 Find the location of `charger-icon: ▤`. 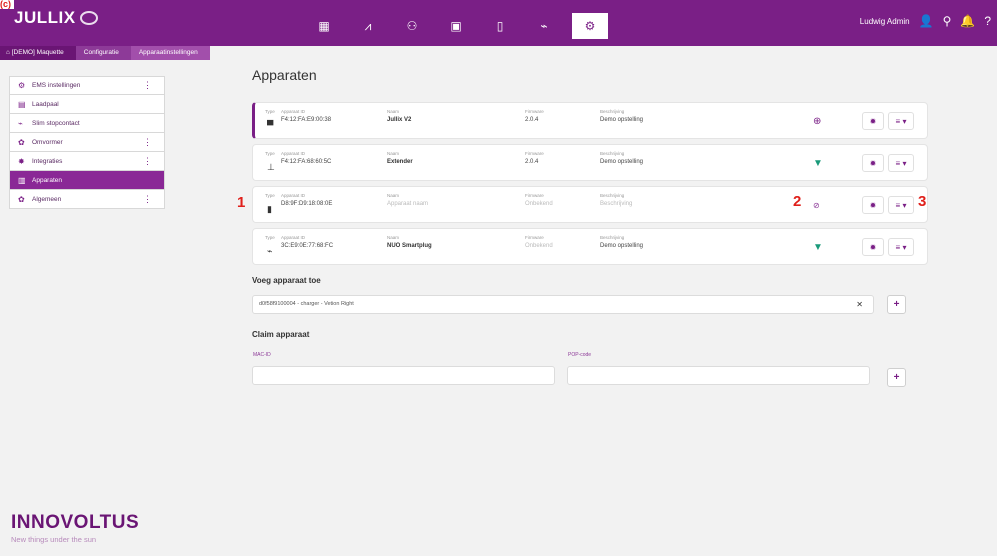

charger-icon: ▤ is located at coordinates (22, 104).